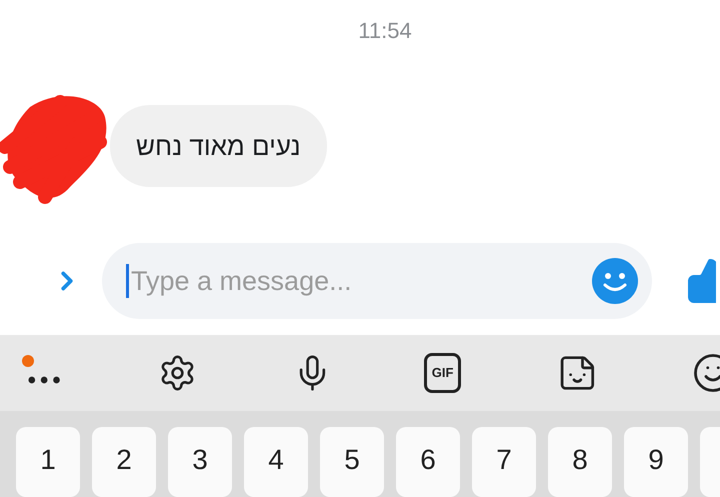  What do you see at coordinates (200, 462) in the screenshot?
I see `keyboard-key: 3` at bounding box center [200, 462].